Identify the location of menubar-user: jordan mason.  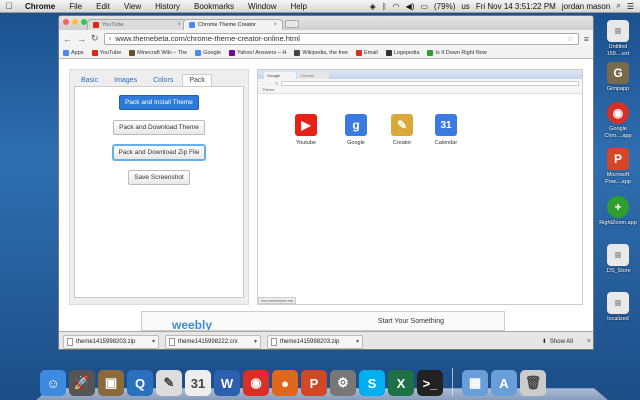
(586, 6).